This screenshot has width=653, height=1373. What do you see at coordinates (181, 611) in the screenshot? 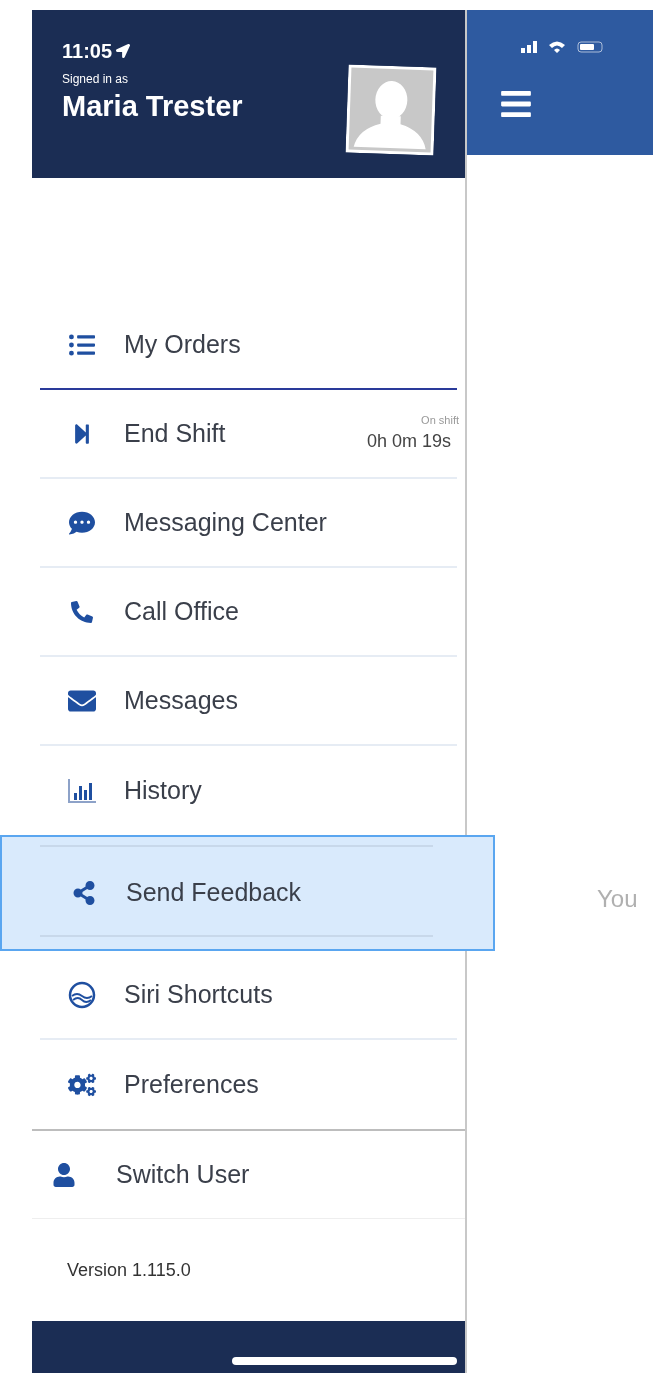
I see `menu-label: Call Office` at bounding box center [181, 611].